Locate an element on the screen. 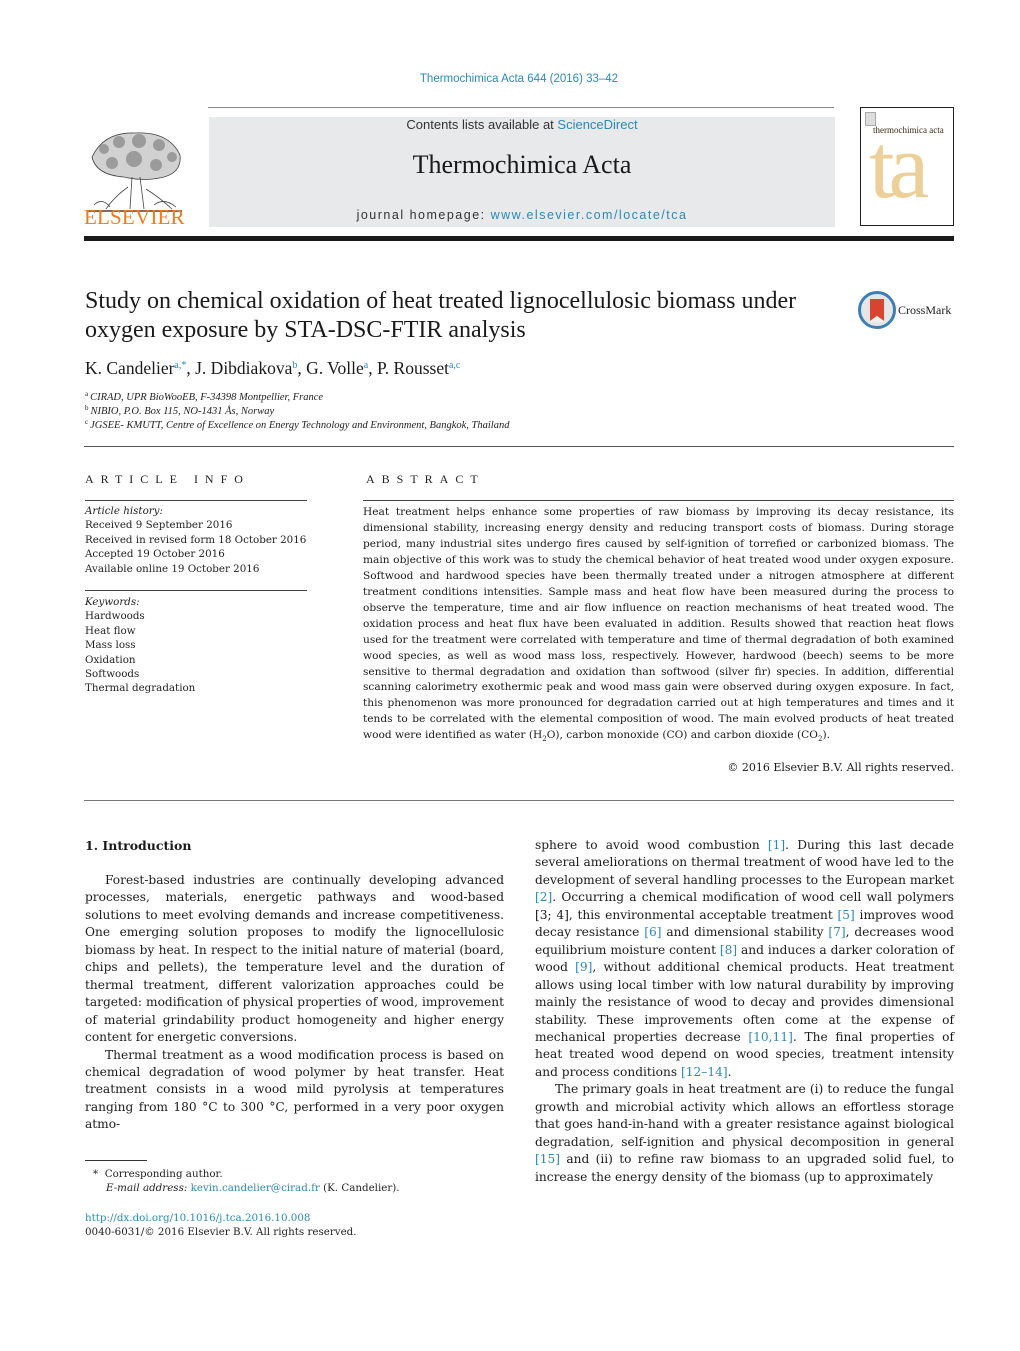 This screenshot has height=1351, width=1020. footnote-text: Corresponding author. is located at coordinates (163, 1174).